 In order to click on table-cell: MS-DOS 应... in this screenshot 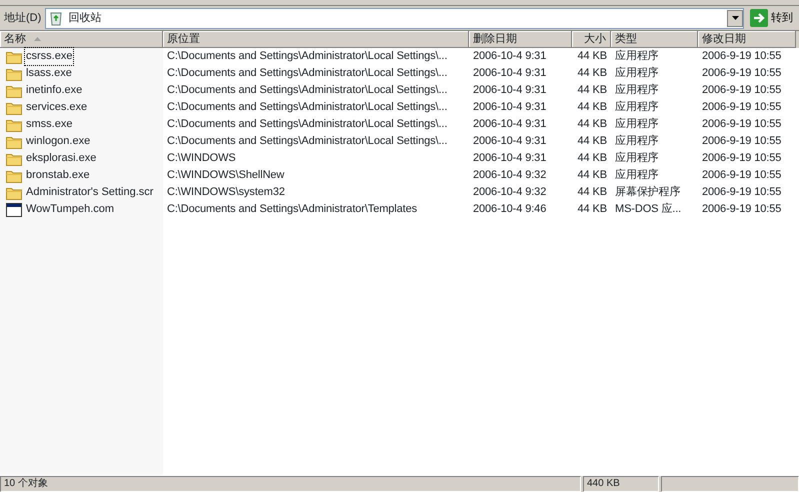, I will do `click(648, 209)`.